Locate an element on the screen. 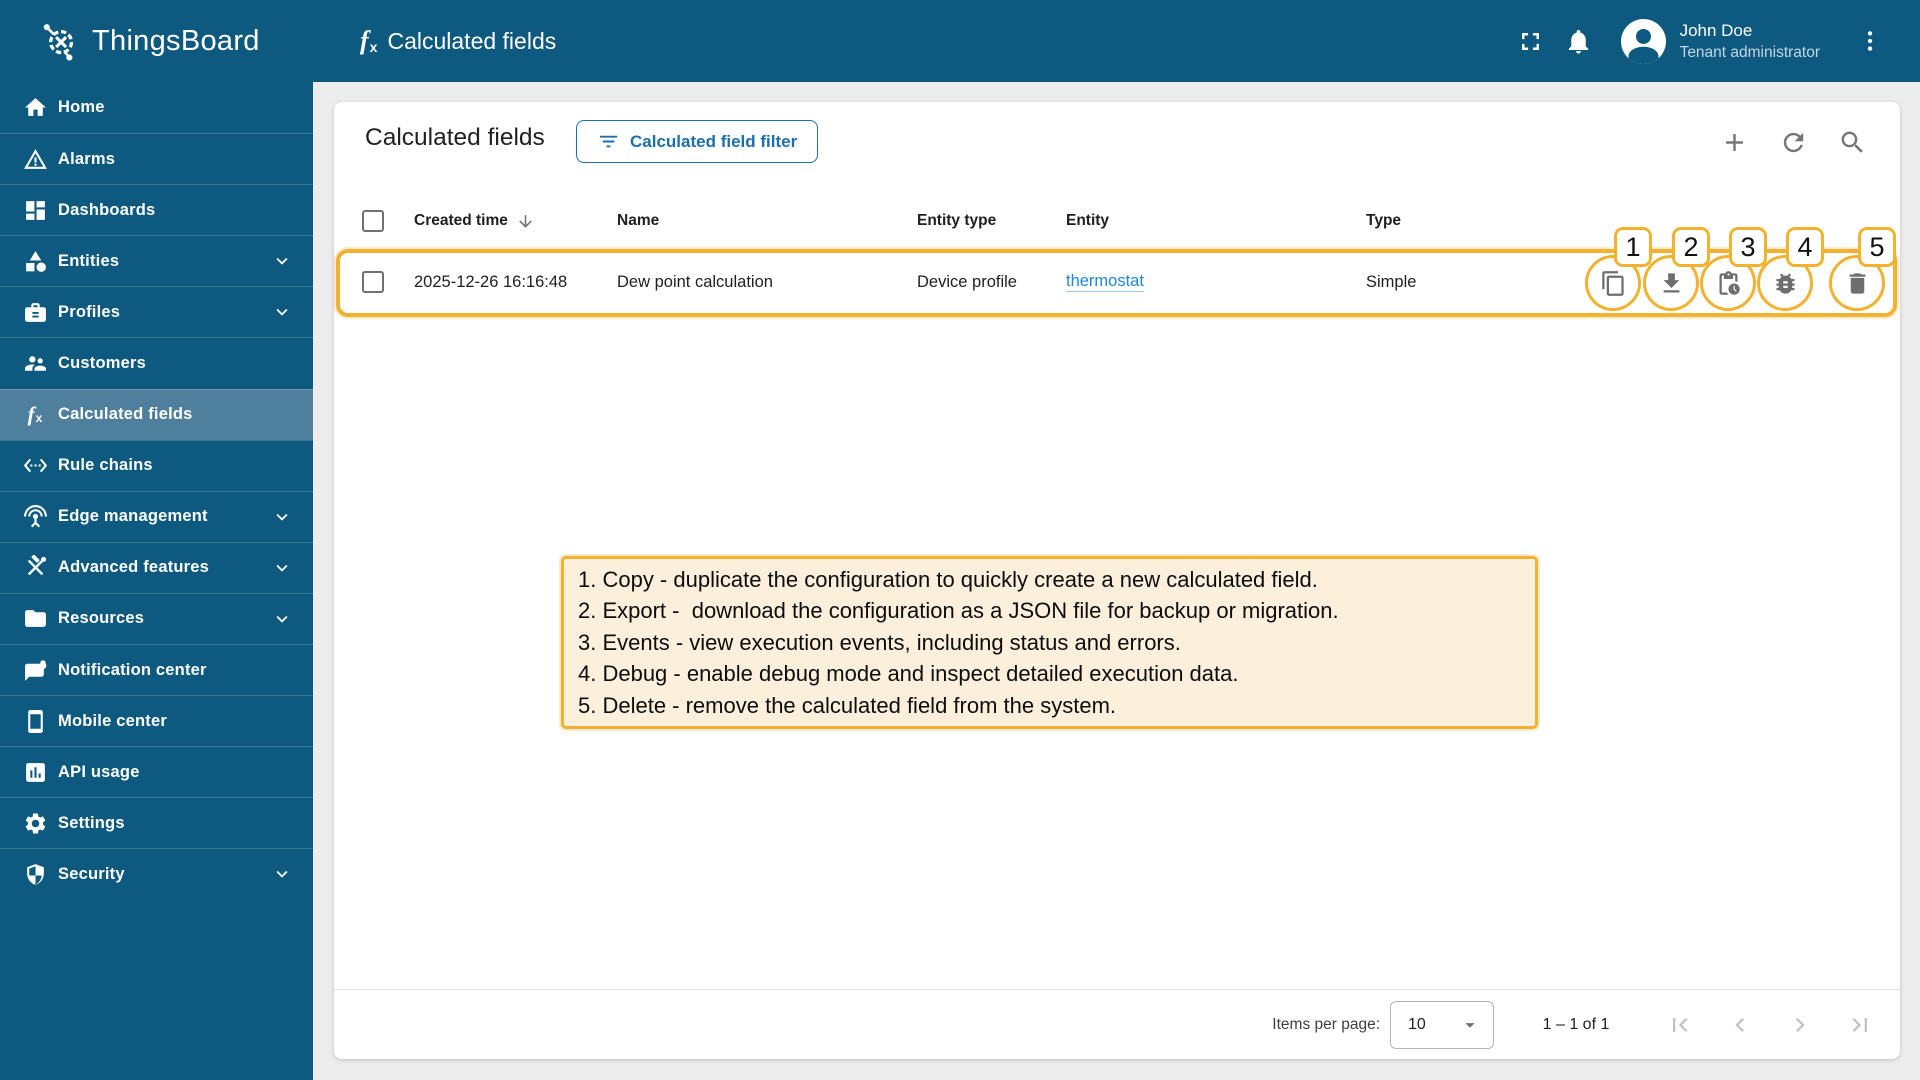 This screenshot has height=1080, width=1920. select-all-checkbox is located at coordinates (373, 221).